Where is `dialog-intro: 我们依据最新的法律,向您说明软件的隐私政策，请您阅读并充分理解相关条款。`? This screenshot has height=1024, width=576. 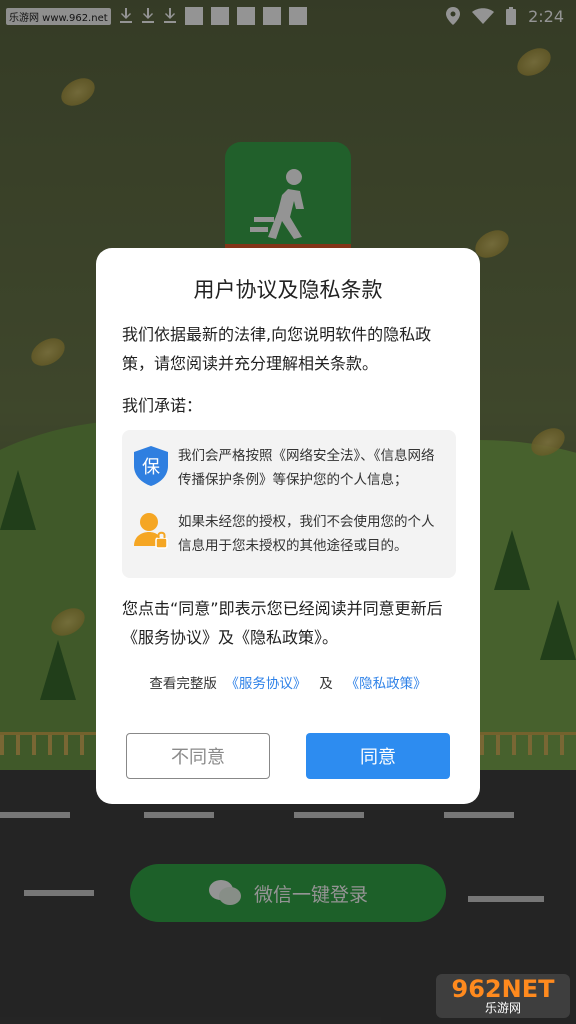 dialog-intro: 我们依据最新的法律,向您说明软件的隐私政策，请您阅读并充分理解相关条款。 is located at coordinates (277, 349).